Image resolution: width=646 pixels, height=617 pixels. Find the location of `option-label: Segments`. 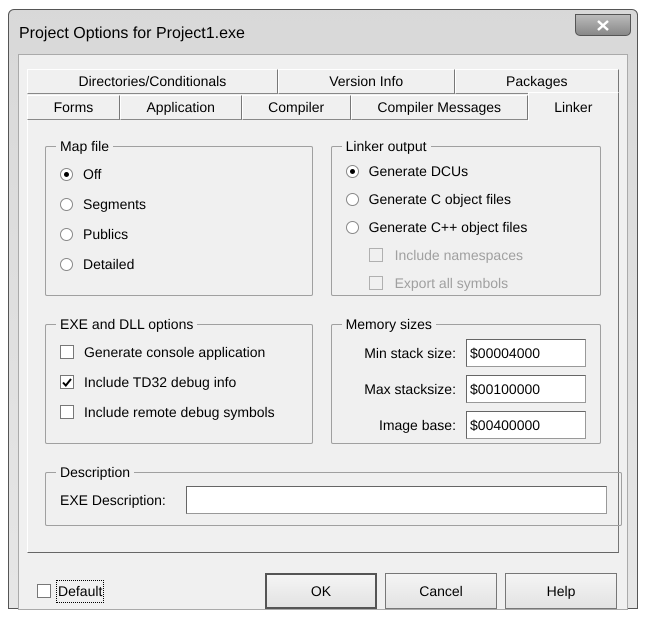

option-label: Segments is located at coordinates (114, 204).